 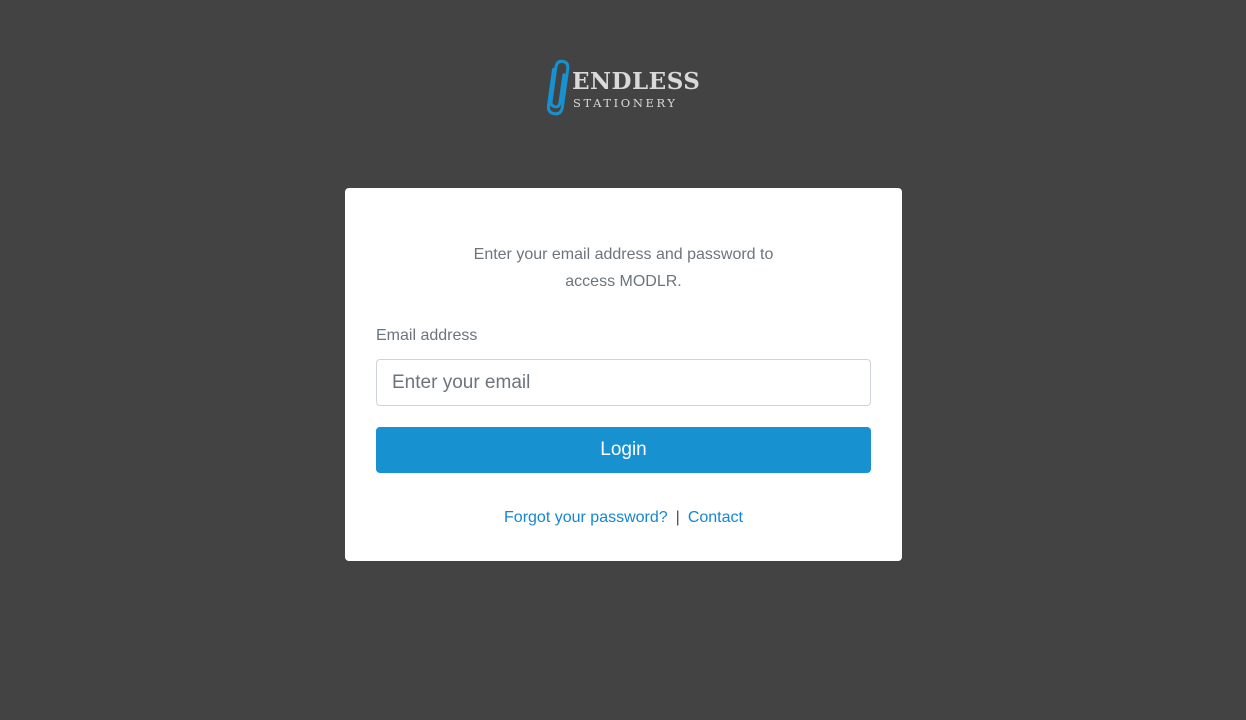 I want to click on brand-logo: ENDLESS STATIONERY, so click(x=625, y=91).